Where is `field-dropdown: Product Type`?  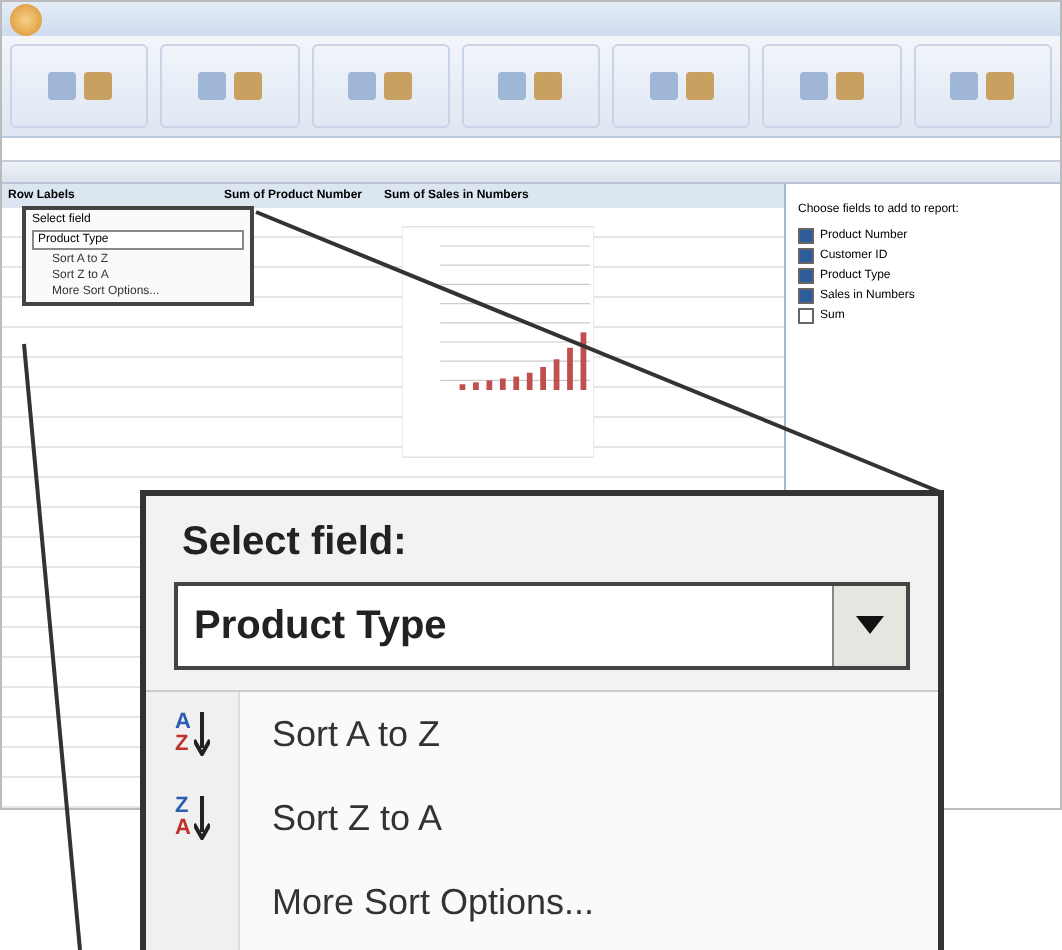 field-dropdown: Product Type is located at coordinates (542, 626).